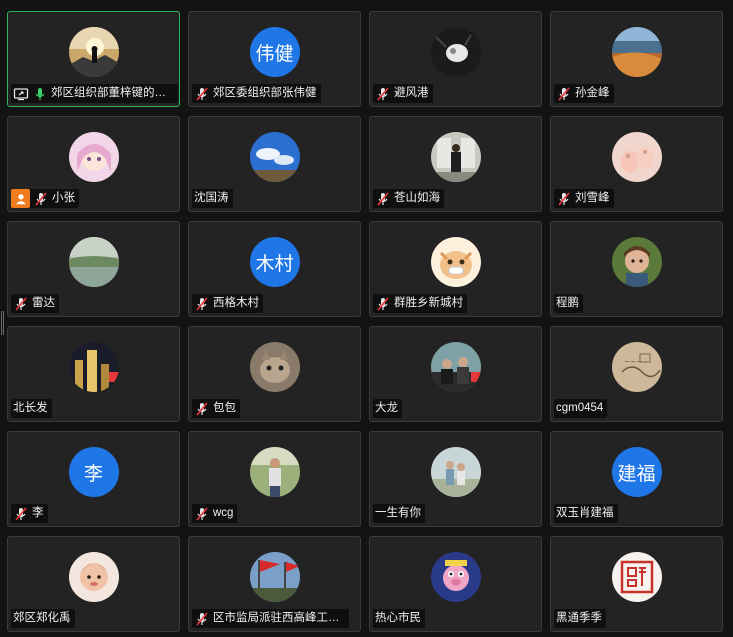 Image resolution: width=733 pixels, height=637 pixels. Describe the element at coordinates (386, 408) in the screenshot. I see `participant-name: 大龙` at that location.